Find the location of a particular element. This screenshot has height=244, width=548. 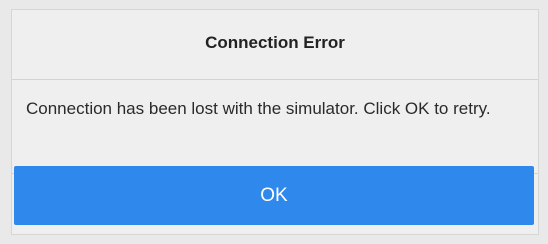

dialog-title: Connection Error is located at coordinates (275, 42).